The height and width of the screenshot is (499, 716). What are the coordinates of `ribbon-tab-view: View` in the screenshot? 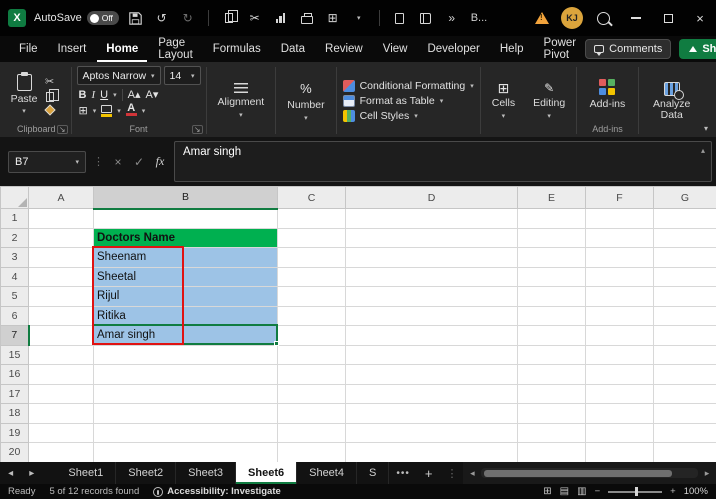 It's located at (395, 49).